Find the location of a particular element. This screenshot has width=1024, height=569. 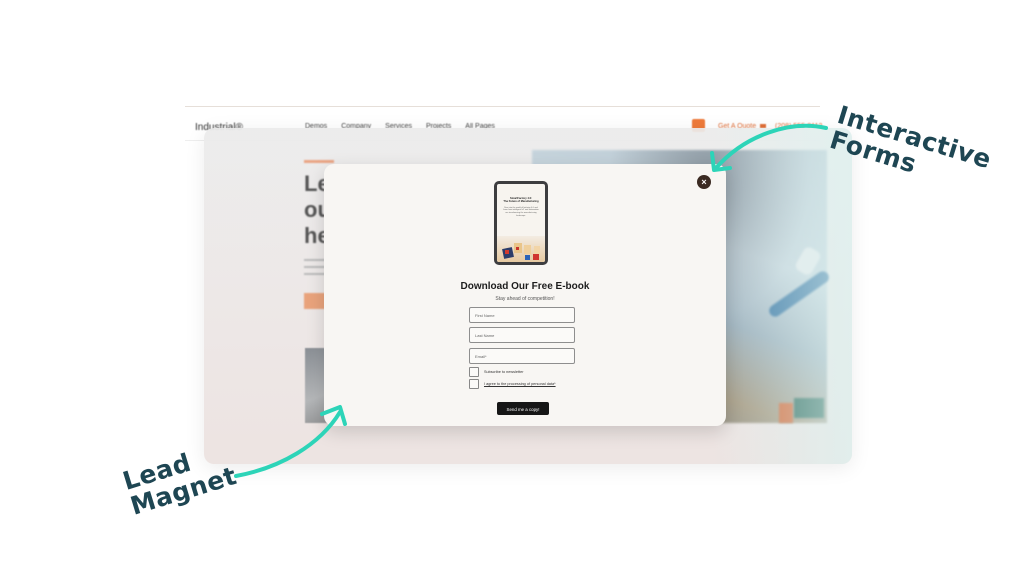

newsletter-checkbox-row: Subscribe to newsletter is located at coordinates (496, 372).